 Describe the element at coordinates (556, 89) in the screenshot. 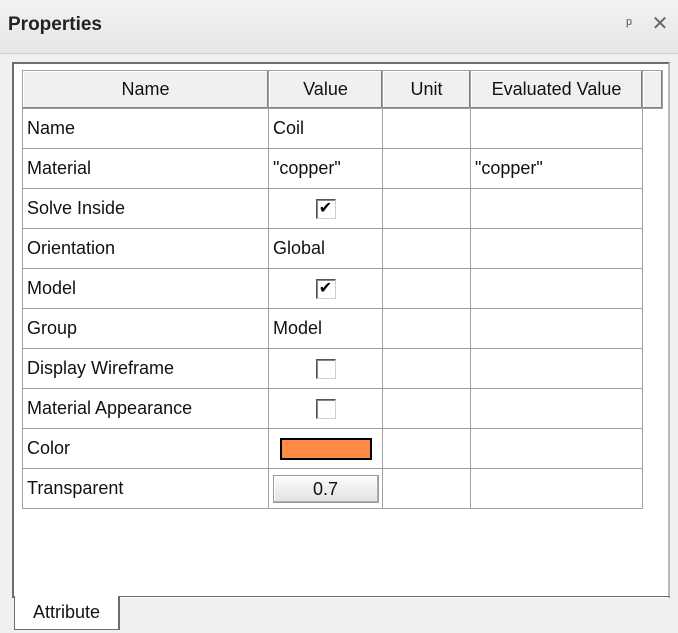

I see `column-header-evaluated-value: Evaluated Value` at that location.